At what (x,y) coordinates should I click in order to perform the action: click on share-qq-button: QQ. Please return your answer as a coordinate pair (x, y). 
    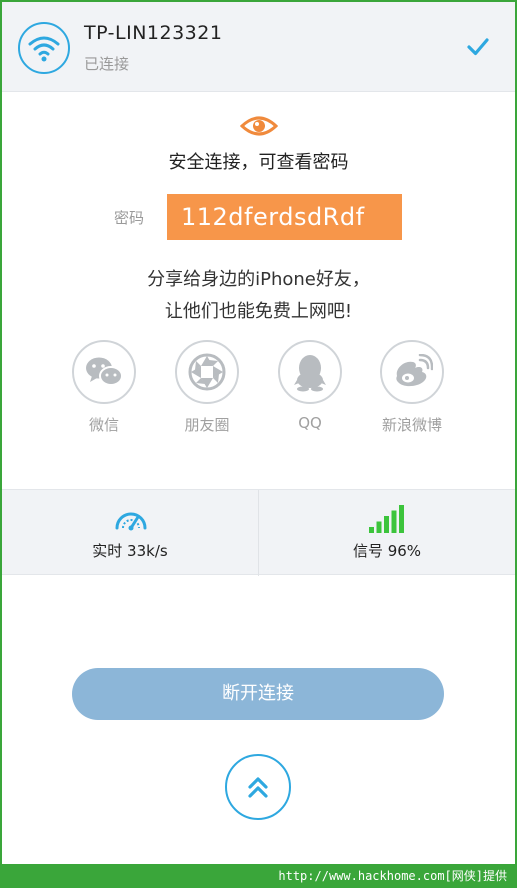
    Looking at the image, I should click on (310, 386).